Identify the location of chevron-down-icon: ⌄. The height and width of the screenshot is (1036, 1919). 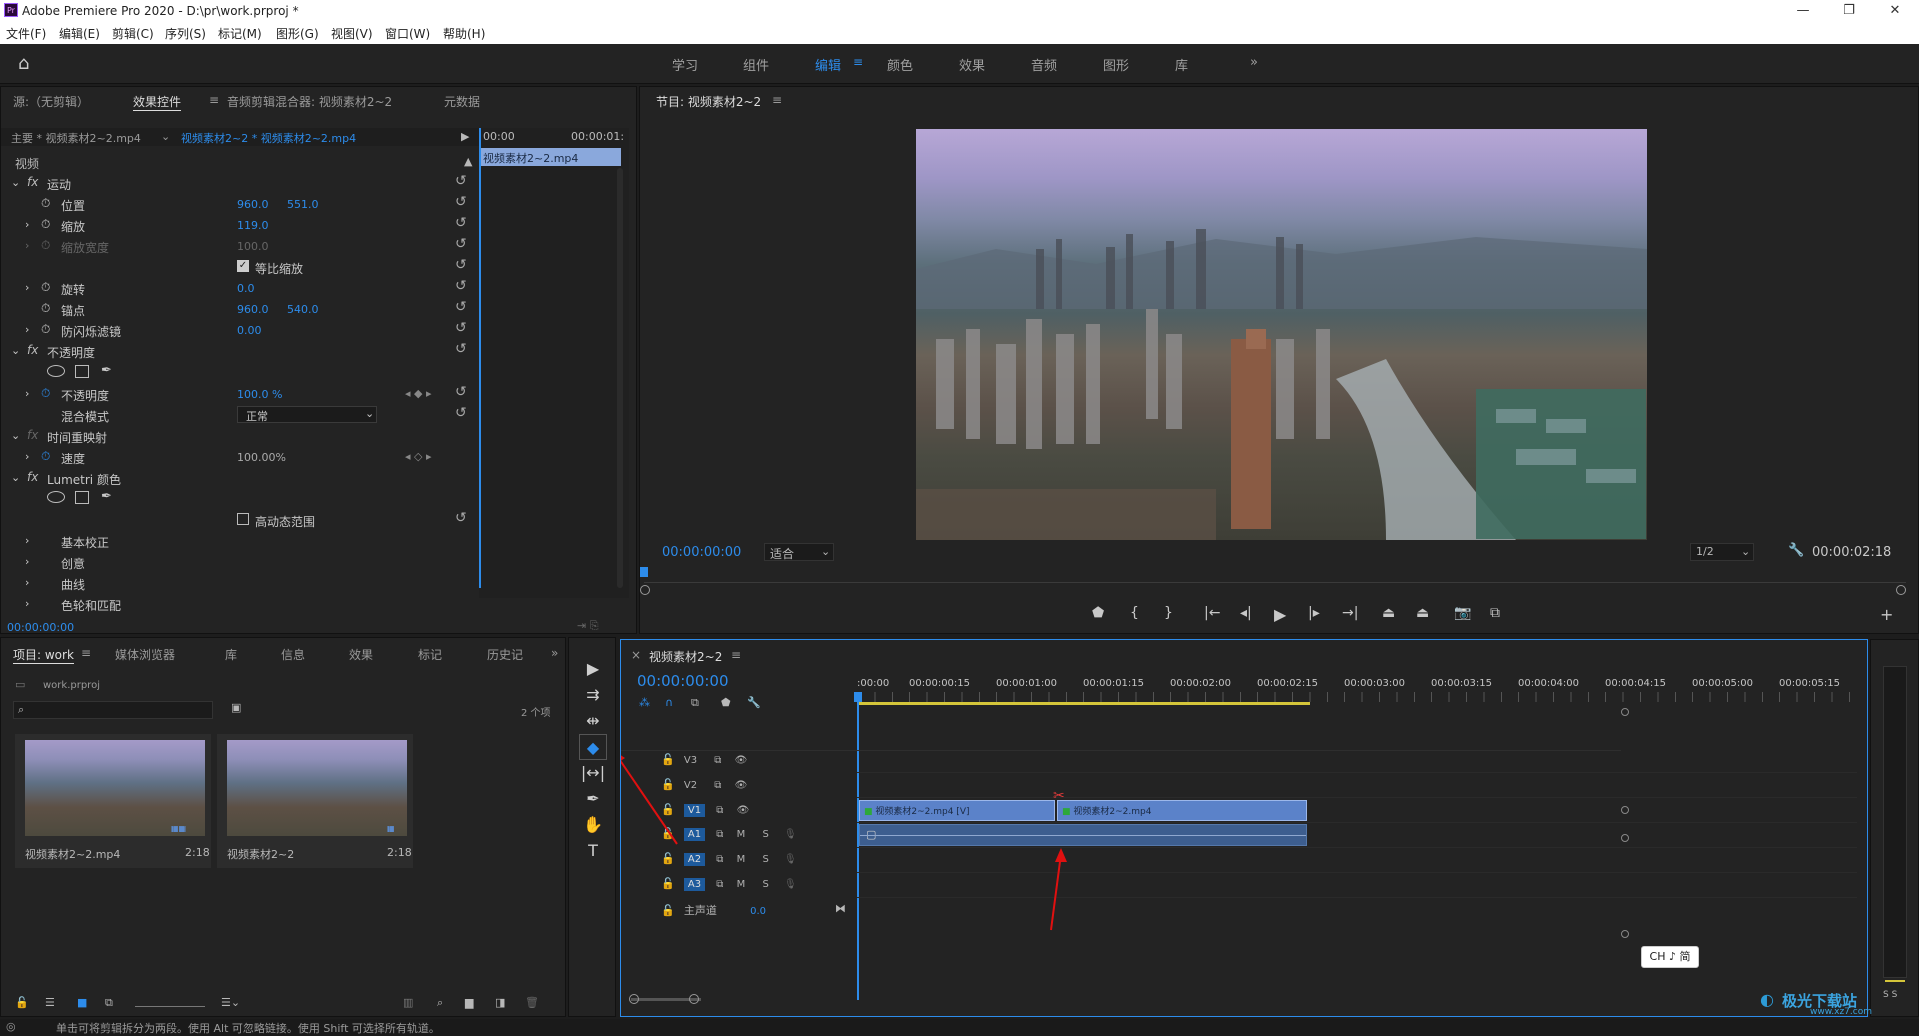
(165, 136).